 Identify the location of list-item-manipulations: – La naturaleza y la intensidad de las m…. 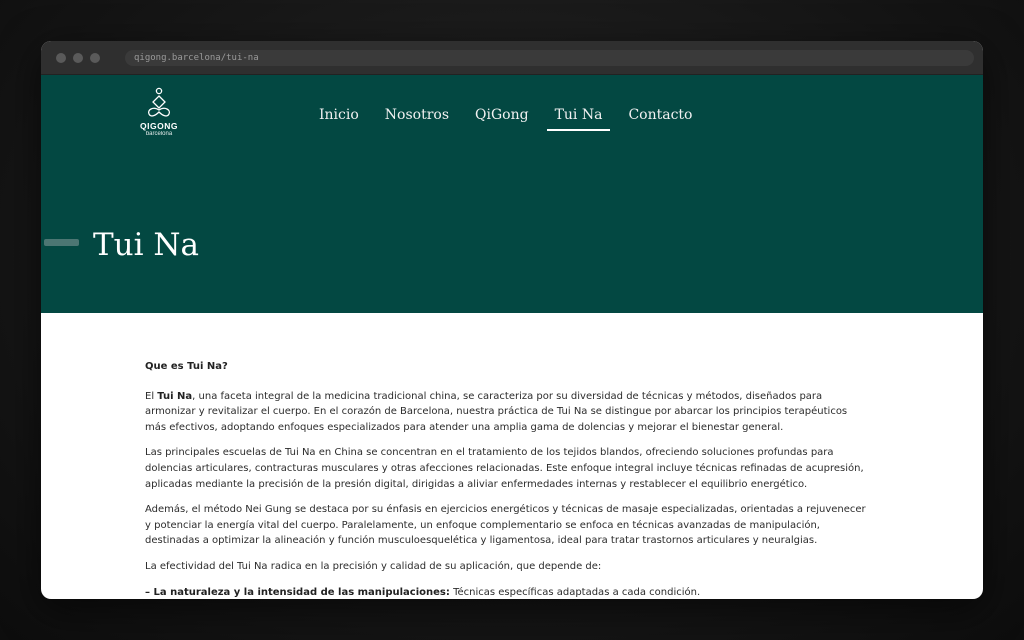
(508, 592).